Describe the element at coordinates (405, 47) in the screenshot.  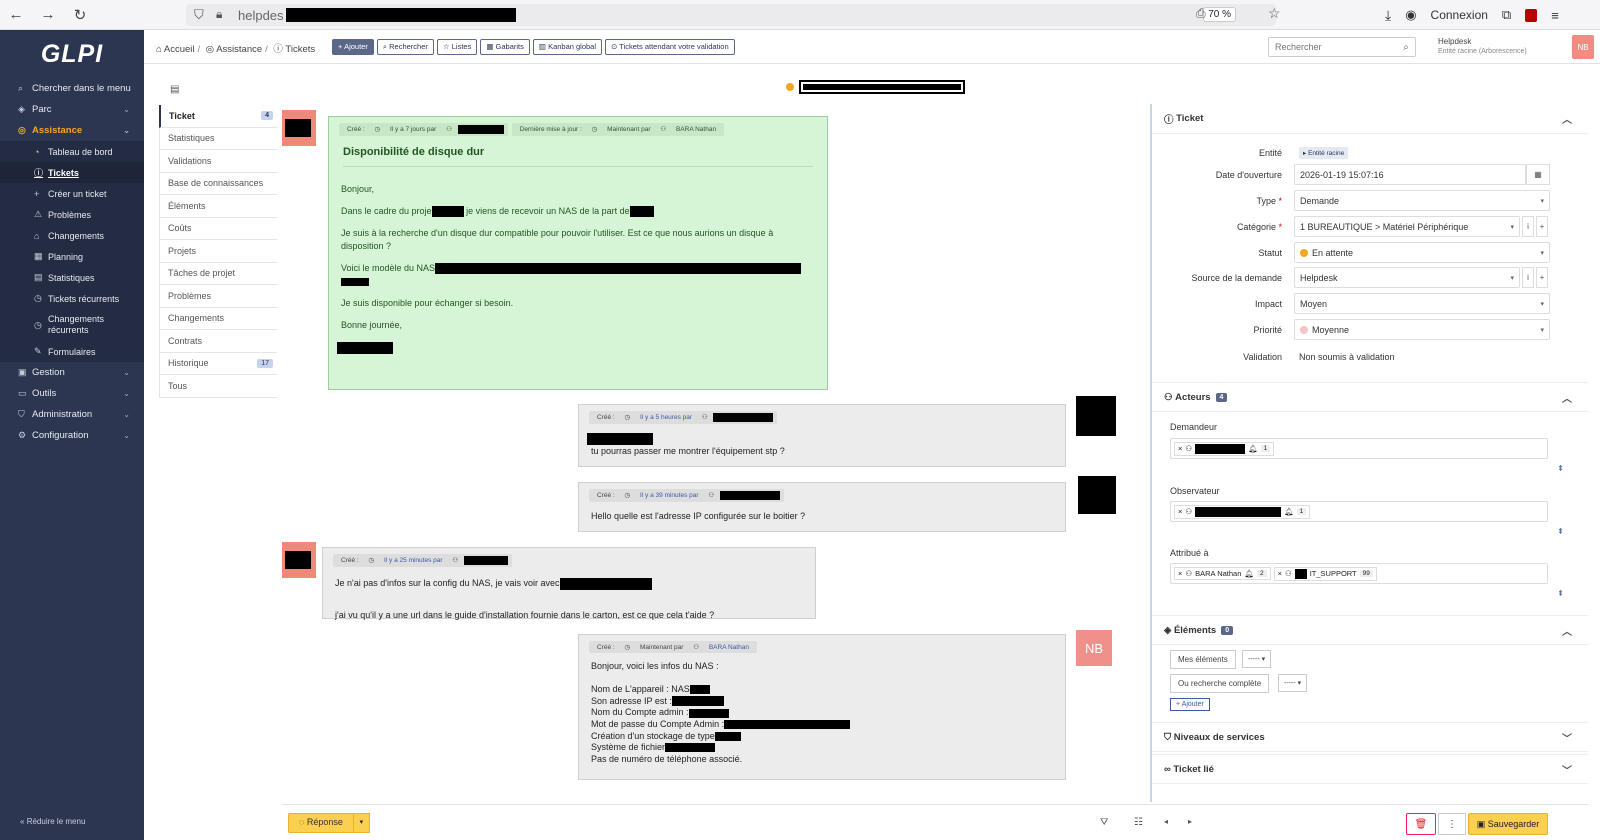
I see `search-button: ⌕ Rechercher` at that location.